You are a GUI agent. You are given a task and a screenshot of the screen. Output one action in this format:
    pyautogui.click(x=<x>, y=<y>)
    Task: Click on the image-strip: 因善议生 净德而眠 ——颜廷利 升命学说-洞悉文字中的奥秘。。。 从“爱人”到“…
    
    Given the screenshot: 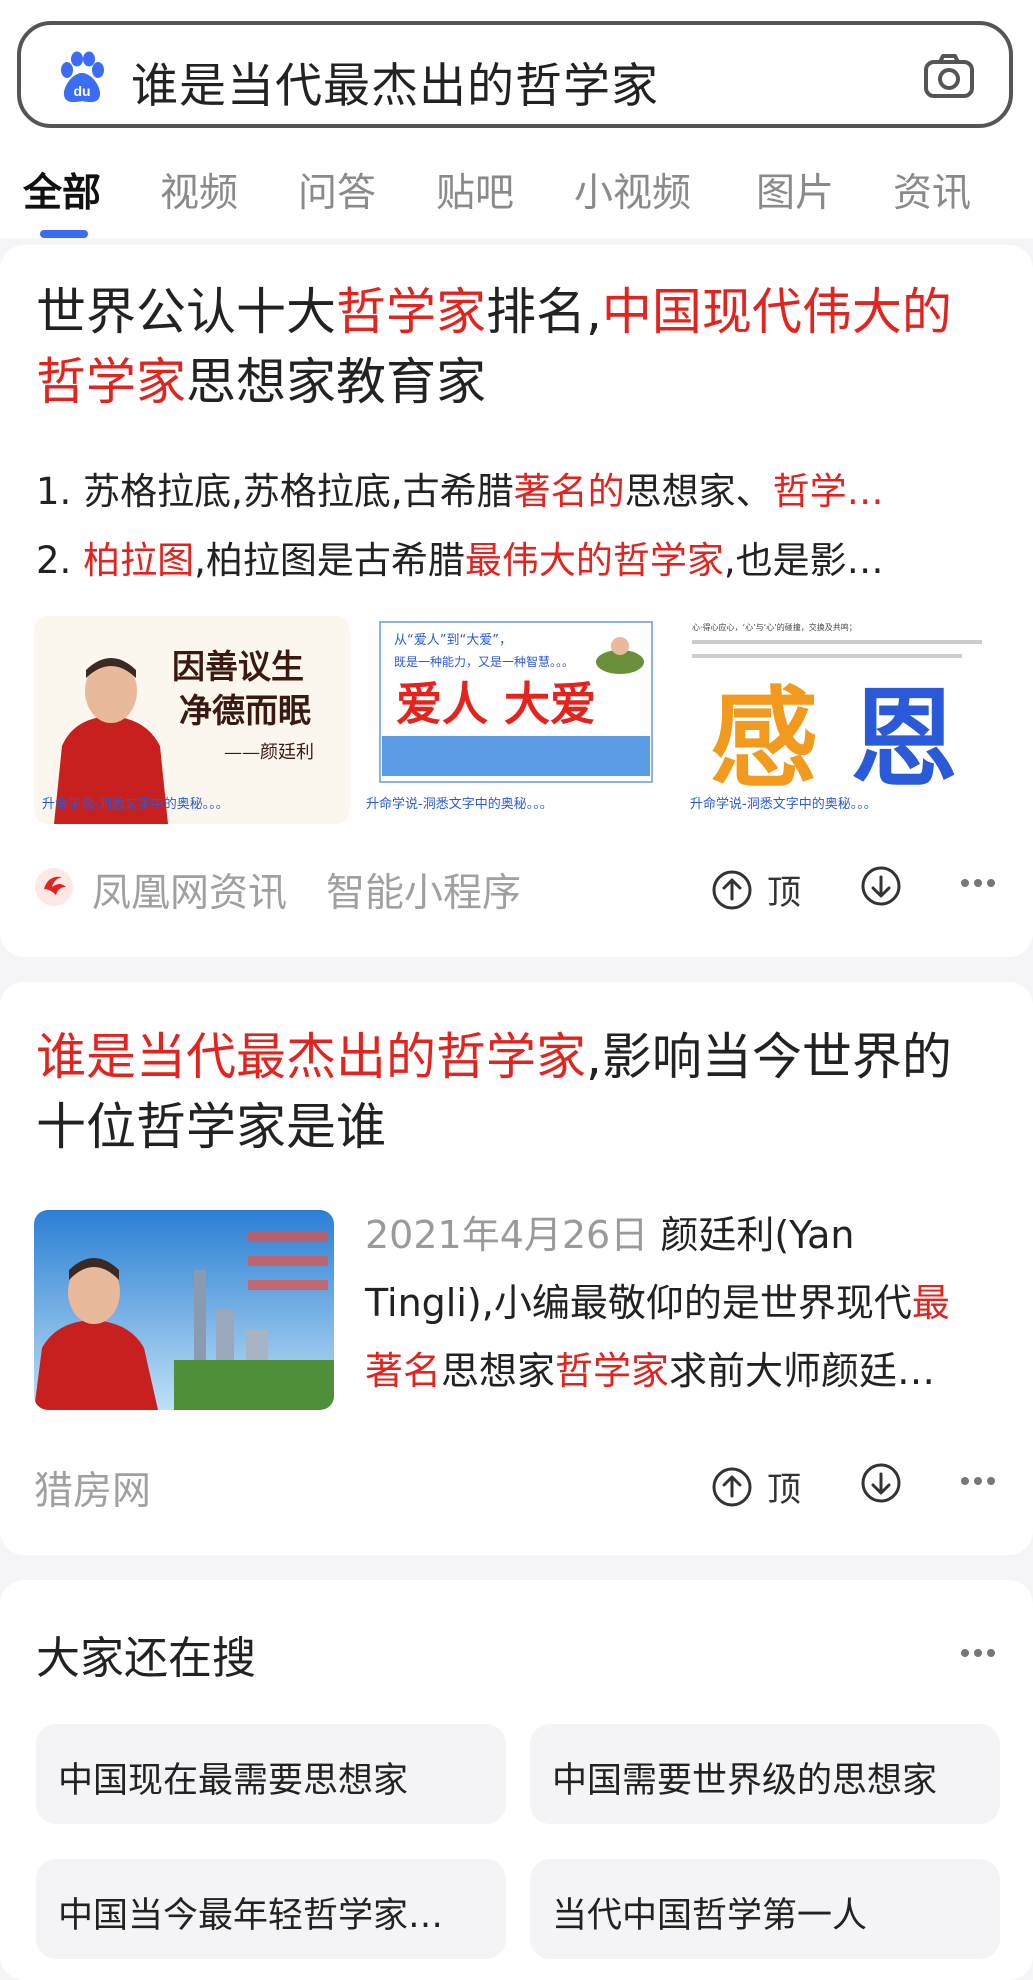 What is the action you would take?
    pyautogui.click(x=517, y=720)
    